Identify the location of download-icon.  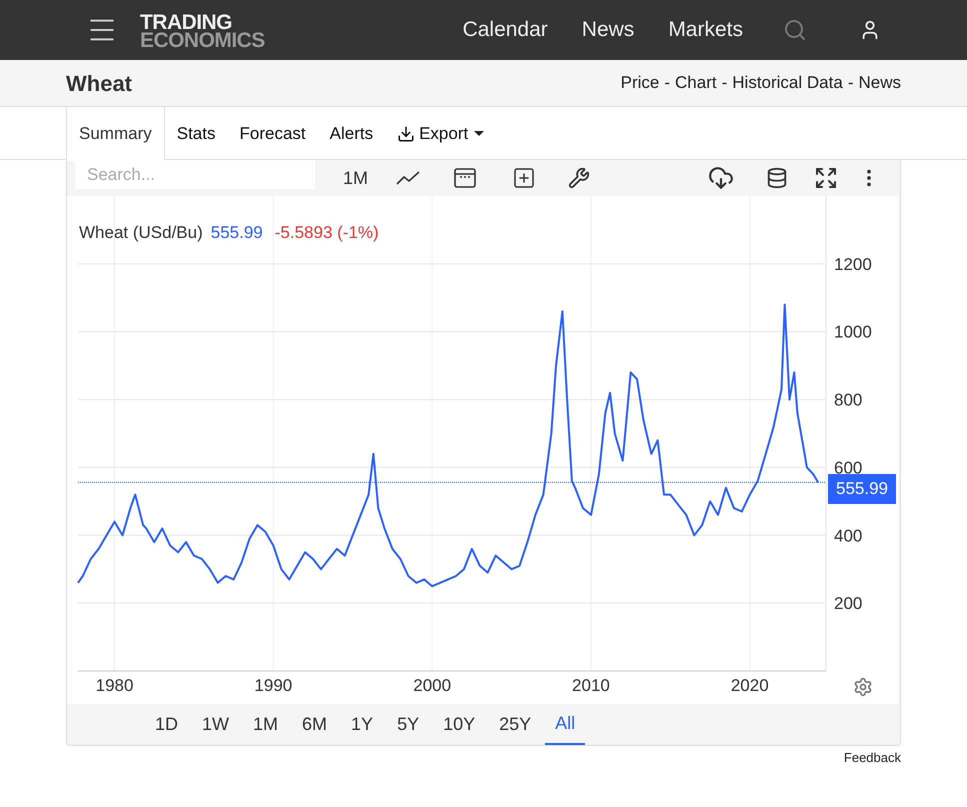
(406, 133).